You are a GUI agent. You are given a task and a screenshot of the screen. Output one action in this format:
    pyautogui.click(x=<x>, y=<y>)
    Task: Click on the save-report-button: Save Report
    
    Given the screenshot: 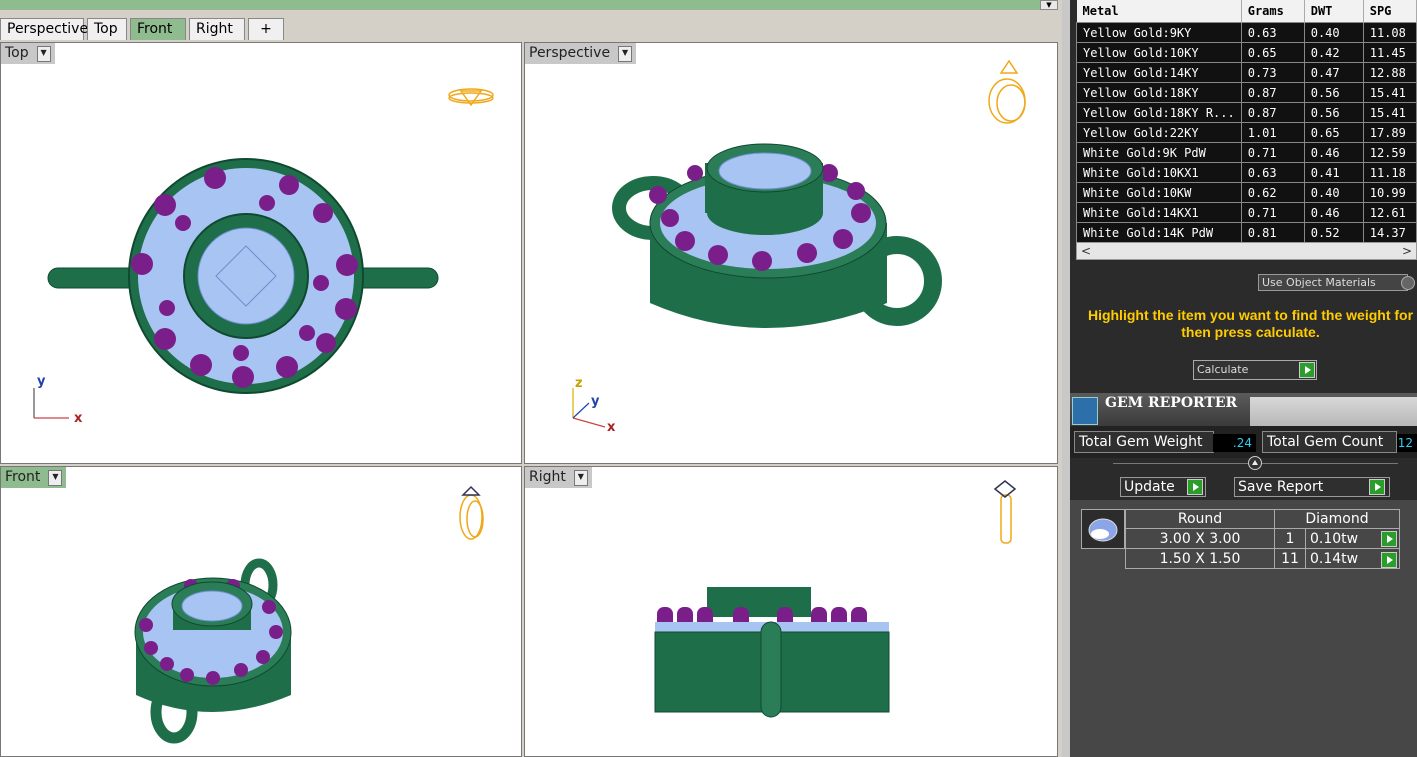 What is the action you would take?
    pyautogui.click(x=1312, y=487)
    